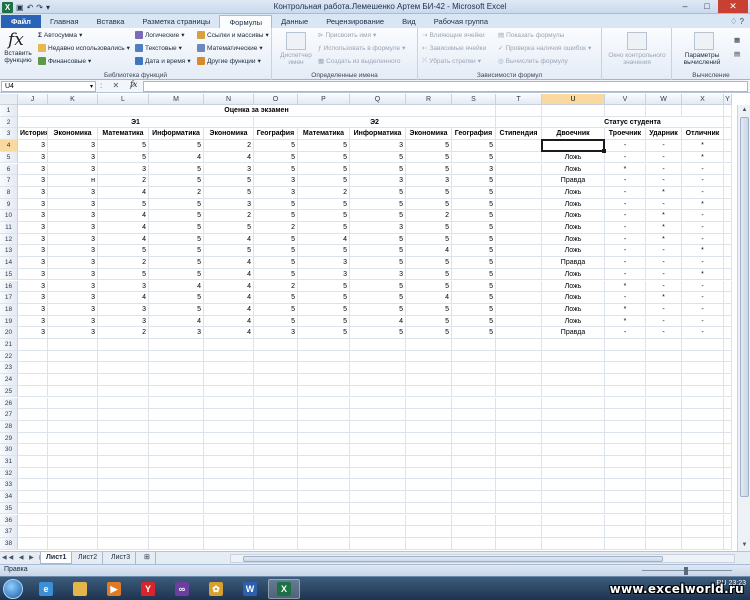 The image size is (750, 600). What do you see at coordinates (158, 48) in the screenshot?
I see `text-functions-button: Текстовые ▾` at bounding box center [158, 48].